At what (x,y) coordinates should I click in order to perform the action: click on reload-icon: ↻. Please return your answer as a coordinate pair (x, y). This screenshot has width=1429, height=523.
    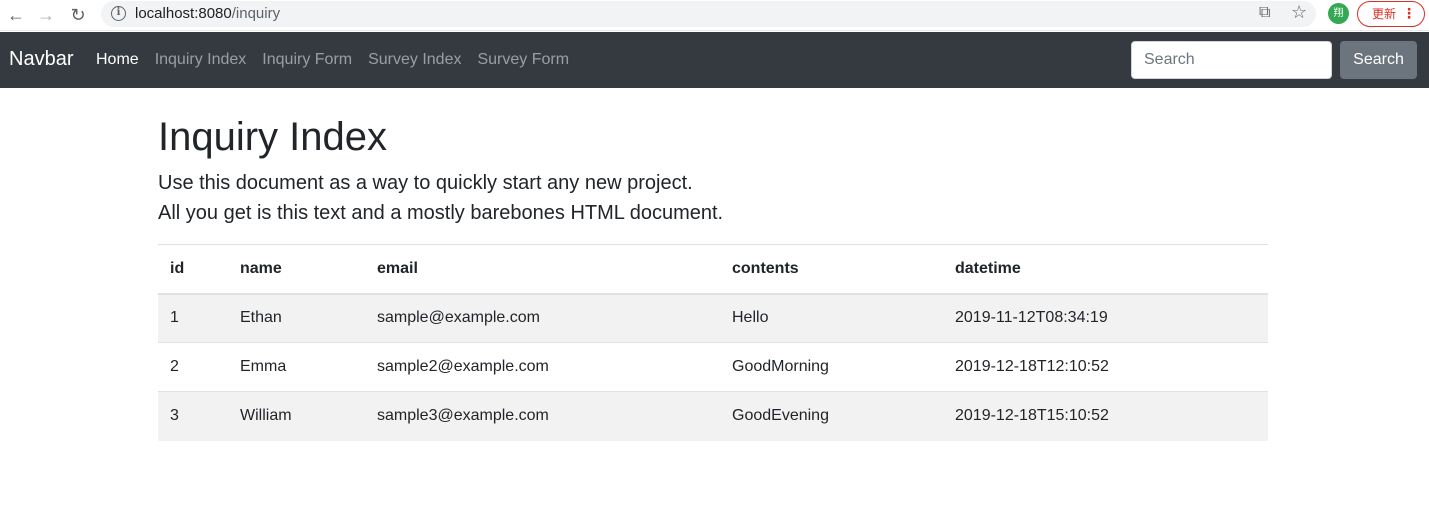
    Looking at the image, I should click on (78, 15).